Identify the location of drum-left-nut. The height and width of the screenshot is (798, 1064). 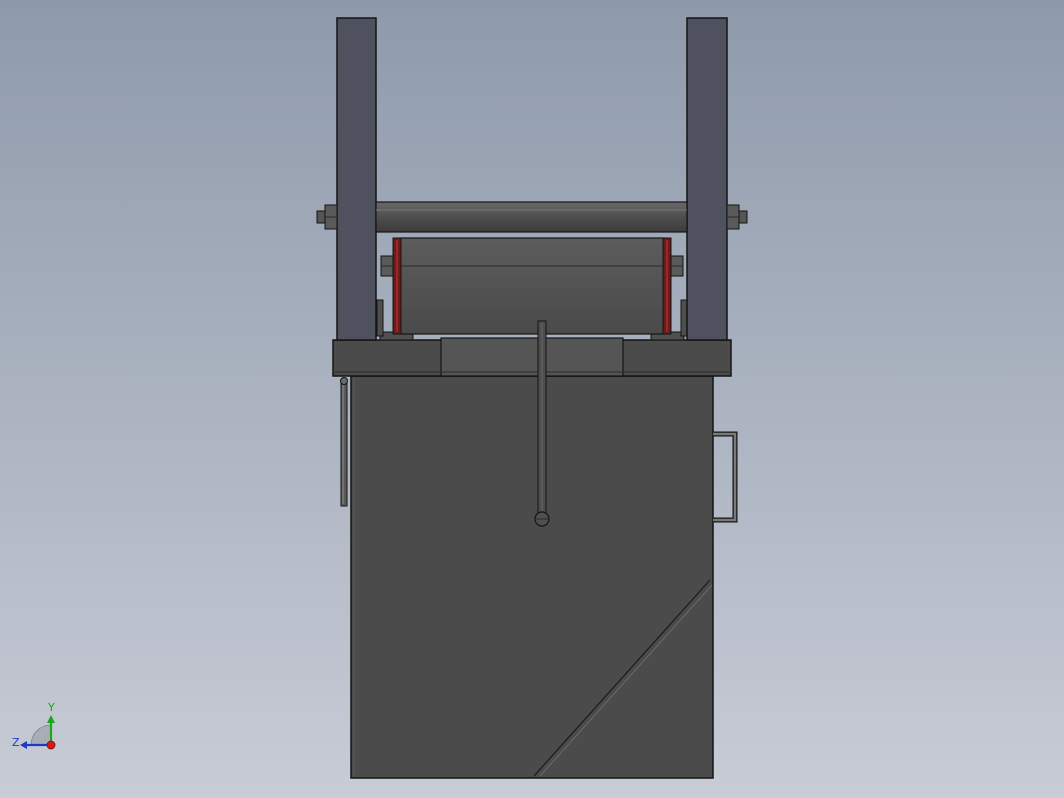
(387, 266).